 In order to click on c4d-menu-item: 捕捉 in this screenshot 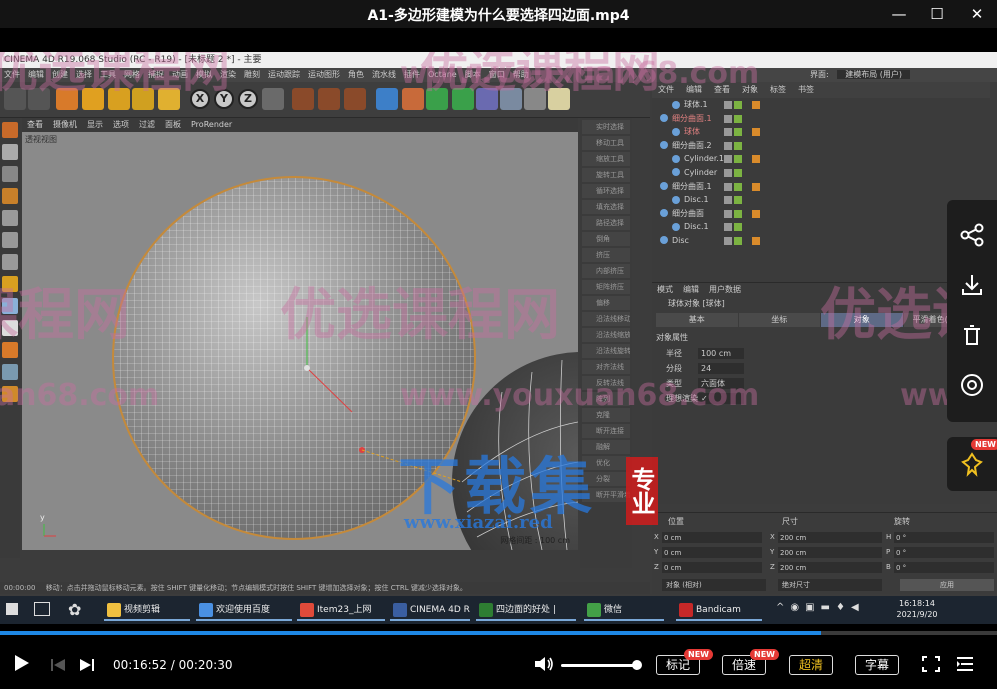, I will do `click(156, 74)`.